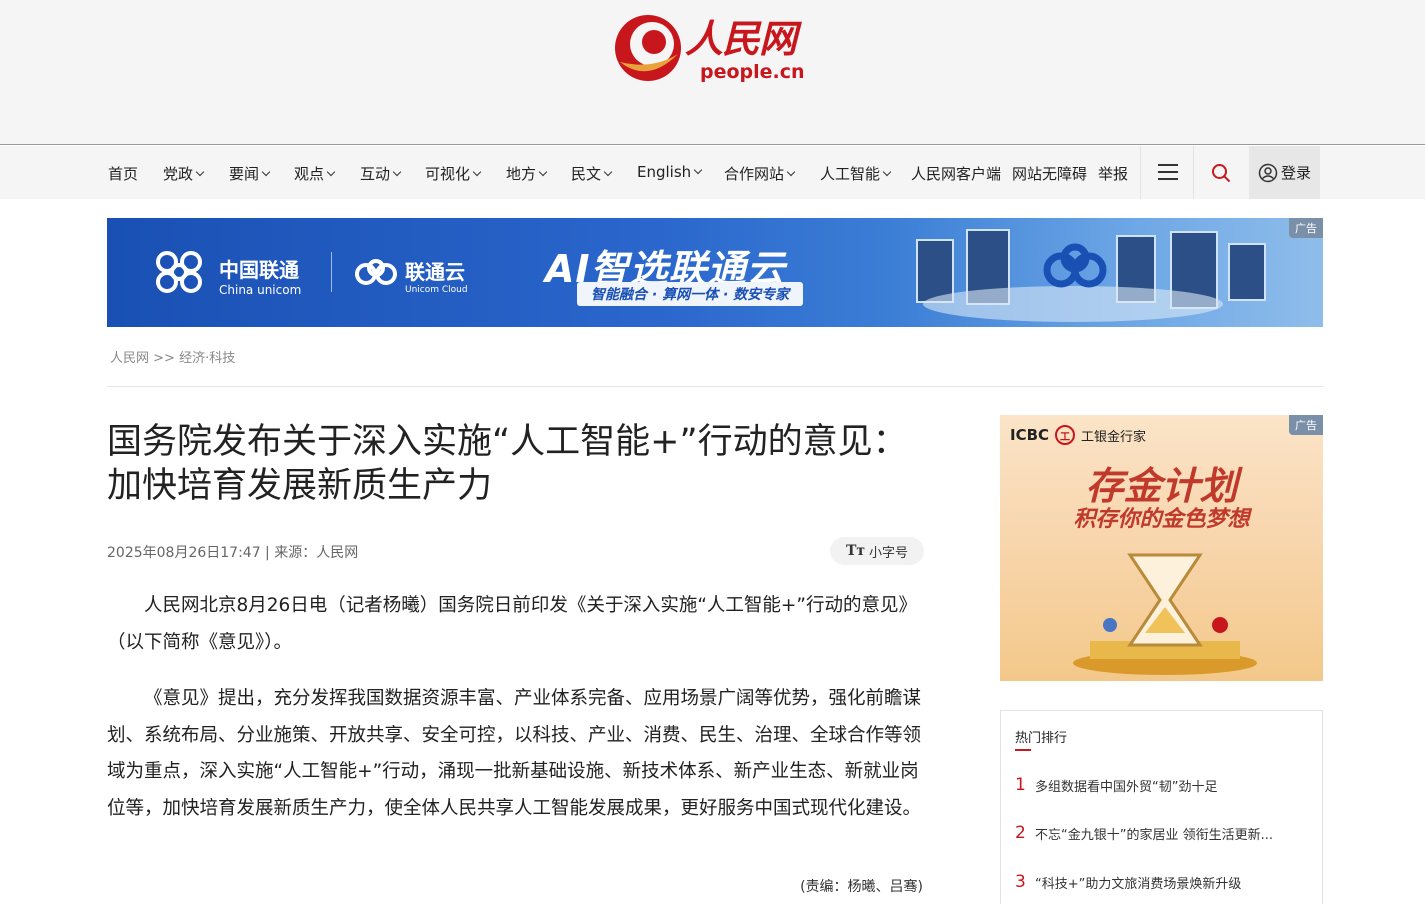 The width and height of the screenshot is (1425, 904). I want to click on font-size-icon: Tт, so click(855, 551).